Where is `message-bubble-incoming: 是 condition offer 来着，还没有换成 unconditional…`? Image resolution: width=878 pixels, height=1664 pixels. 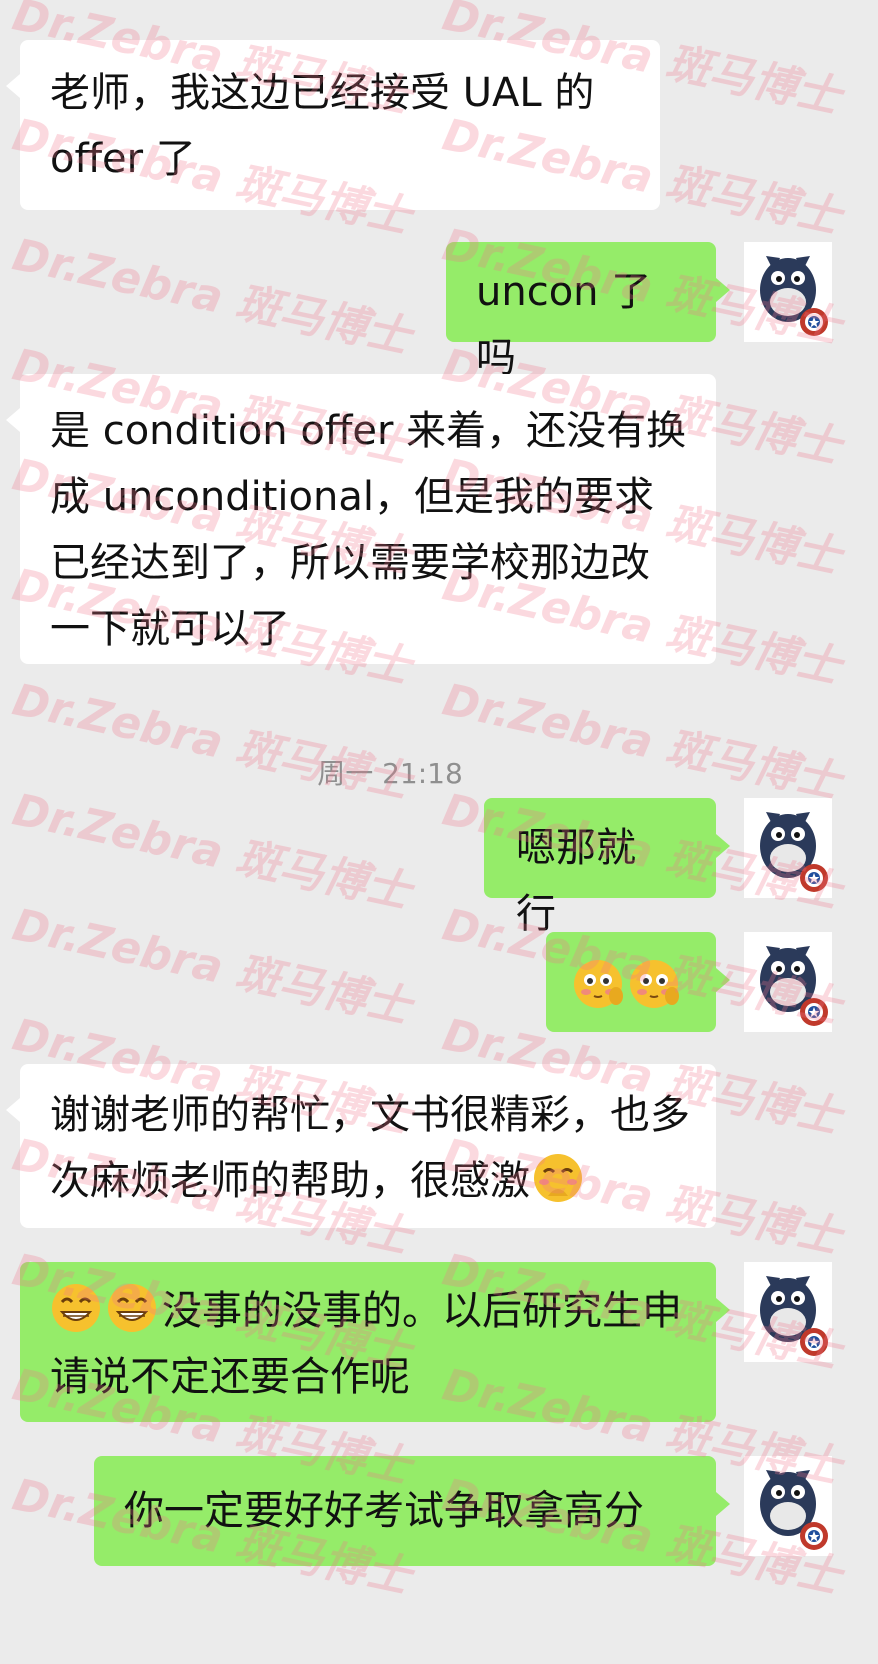
message-bubble-incoming: 是 condition offer 来着，还没有换成 unconditional… is located at coordinates (361, 519).